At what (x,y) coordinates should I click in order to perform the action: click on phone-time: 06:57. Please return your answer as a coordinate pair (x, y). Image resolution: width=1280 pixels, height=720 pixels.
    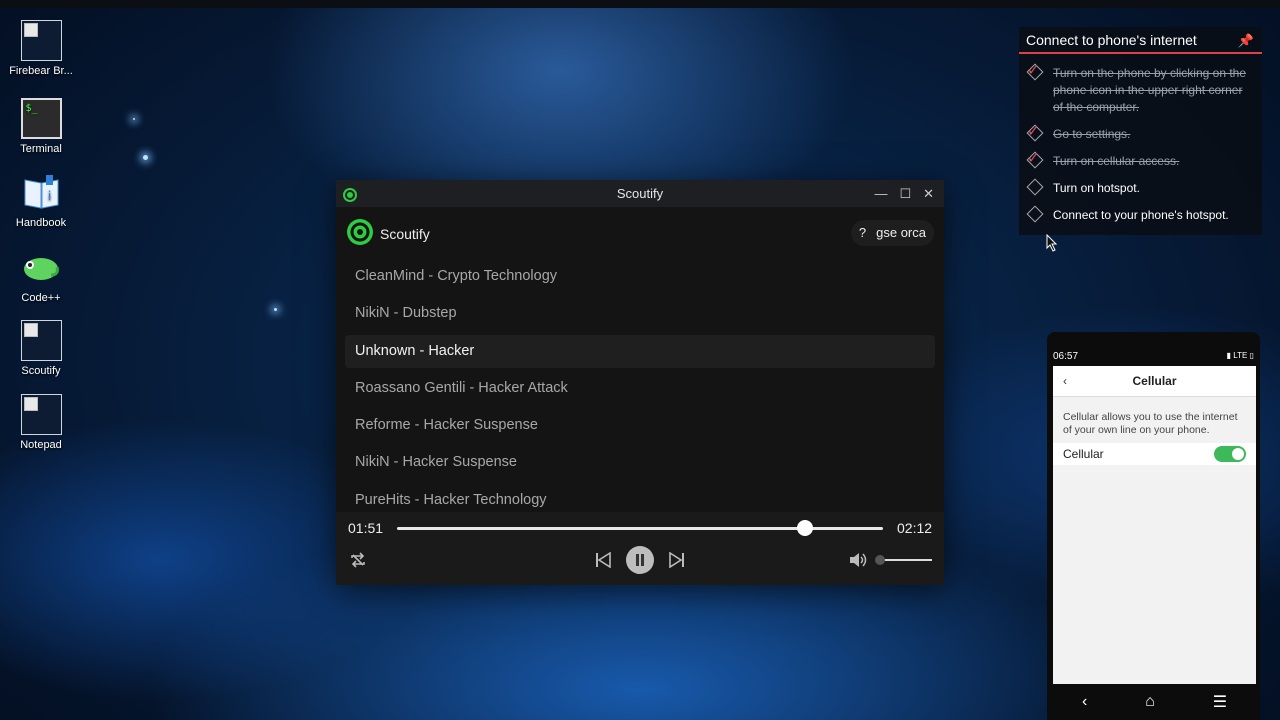
    Looking at the image, I should click on (1066, 356).